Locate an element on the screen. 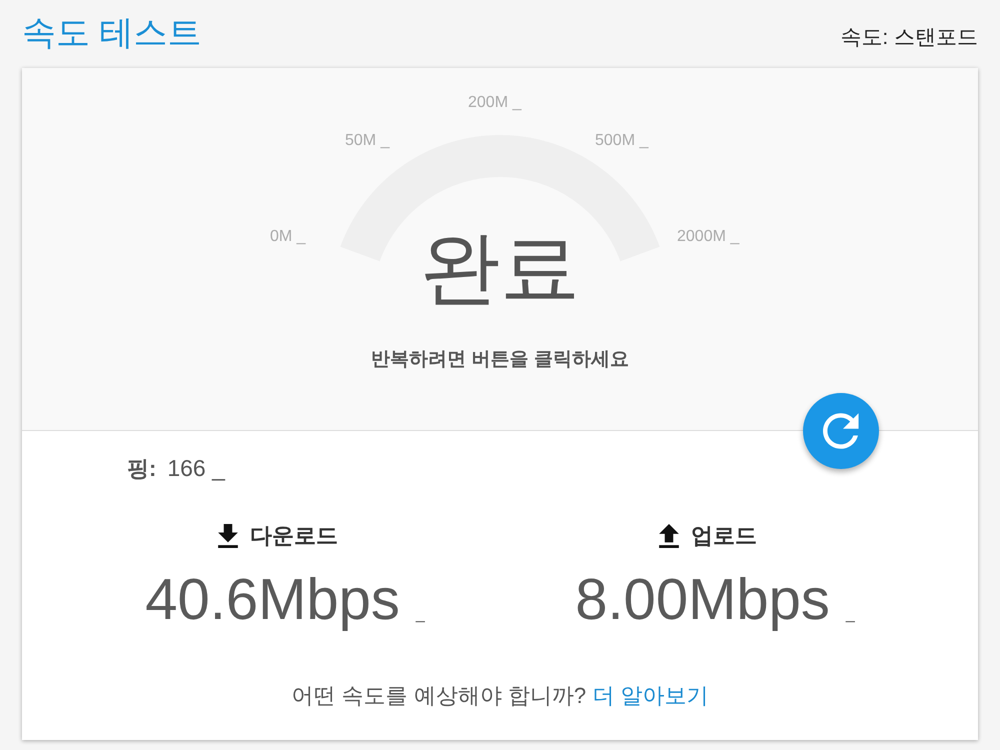 The image size is (1000, 750). speed-value: 8.00Mbps is located at coordinates (702, 600).